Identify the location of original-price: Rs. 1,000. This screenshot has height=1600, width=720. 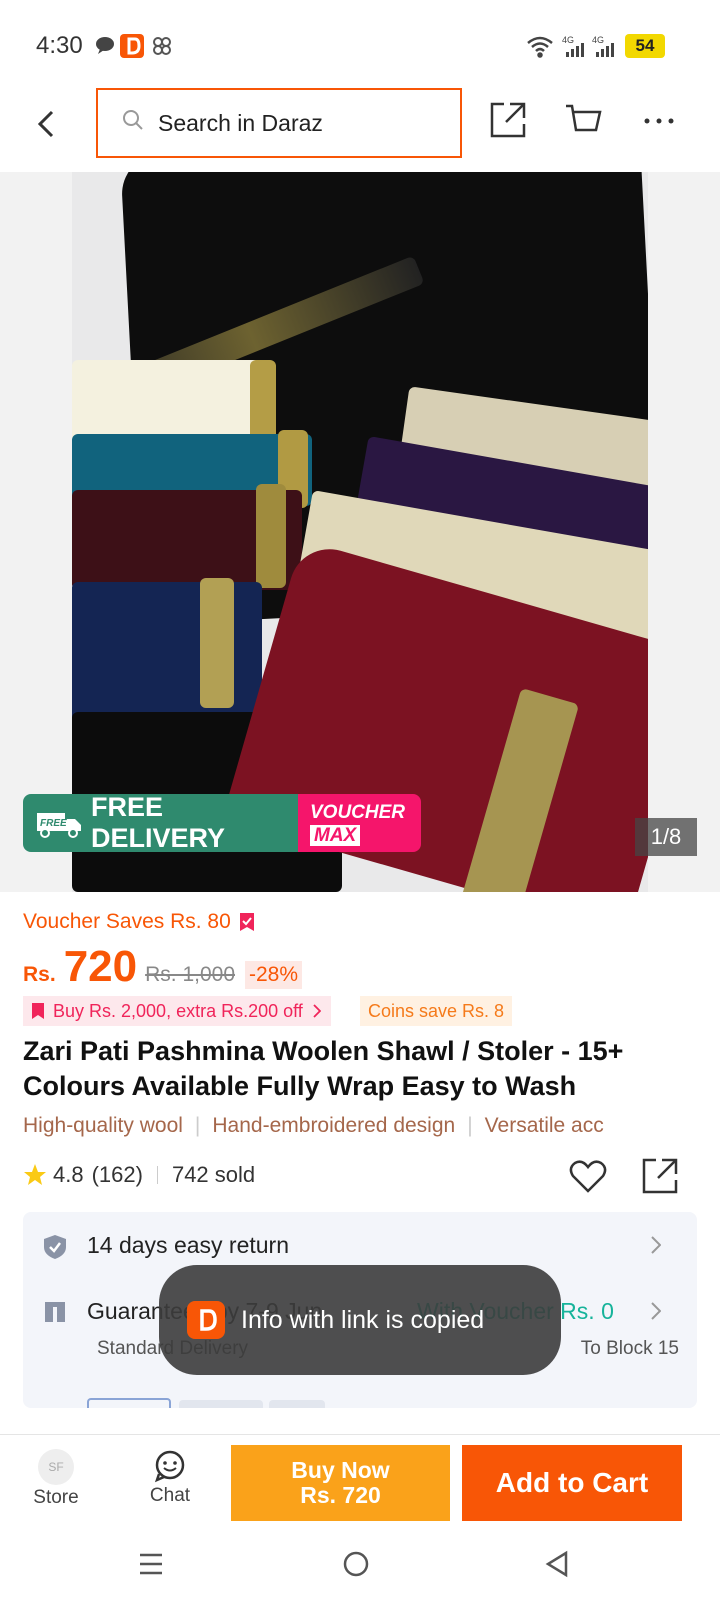
(190, 974).